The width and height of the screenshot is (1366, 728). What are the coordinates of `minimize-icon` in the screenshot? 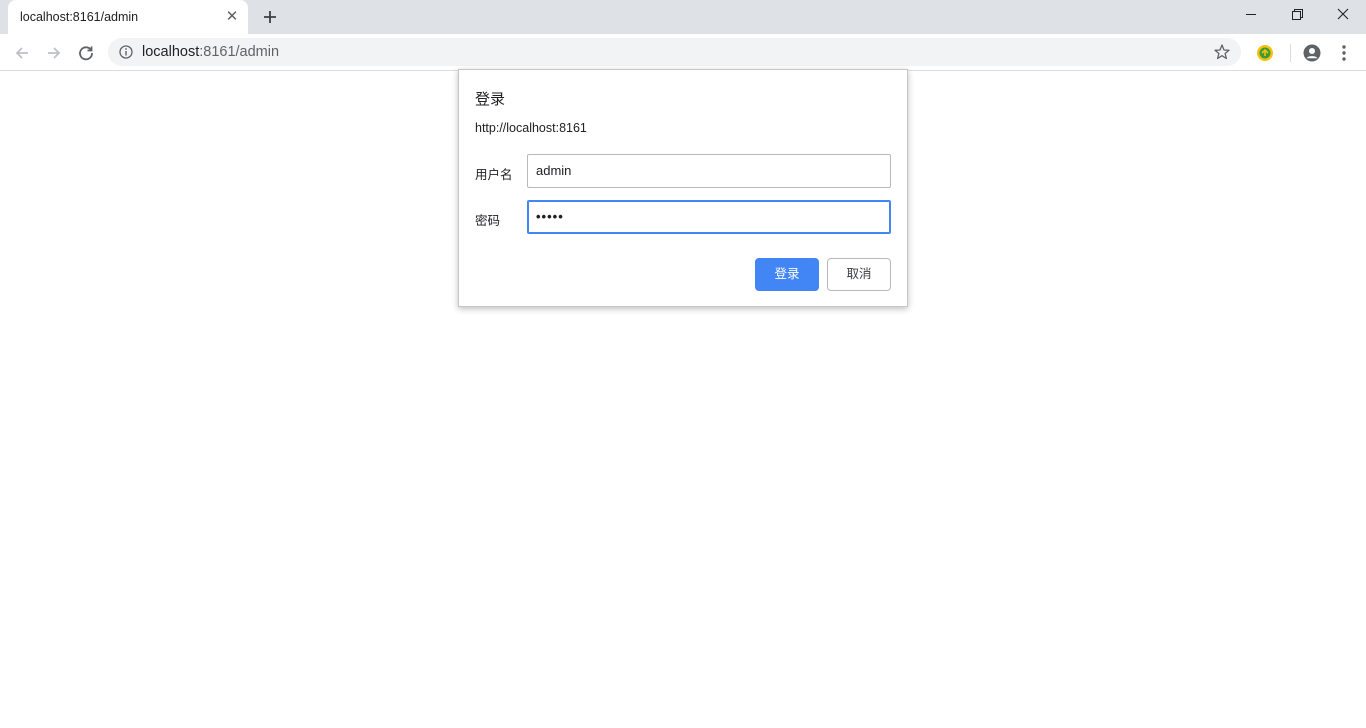 It's located at (1251, 14).